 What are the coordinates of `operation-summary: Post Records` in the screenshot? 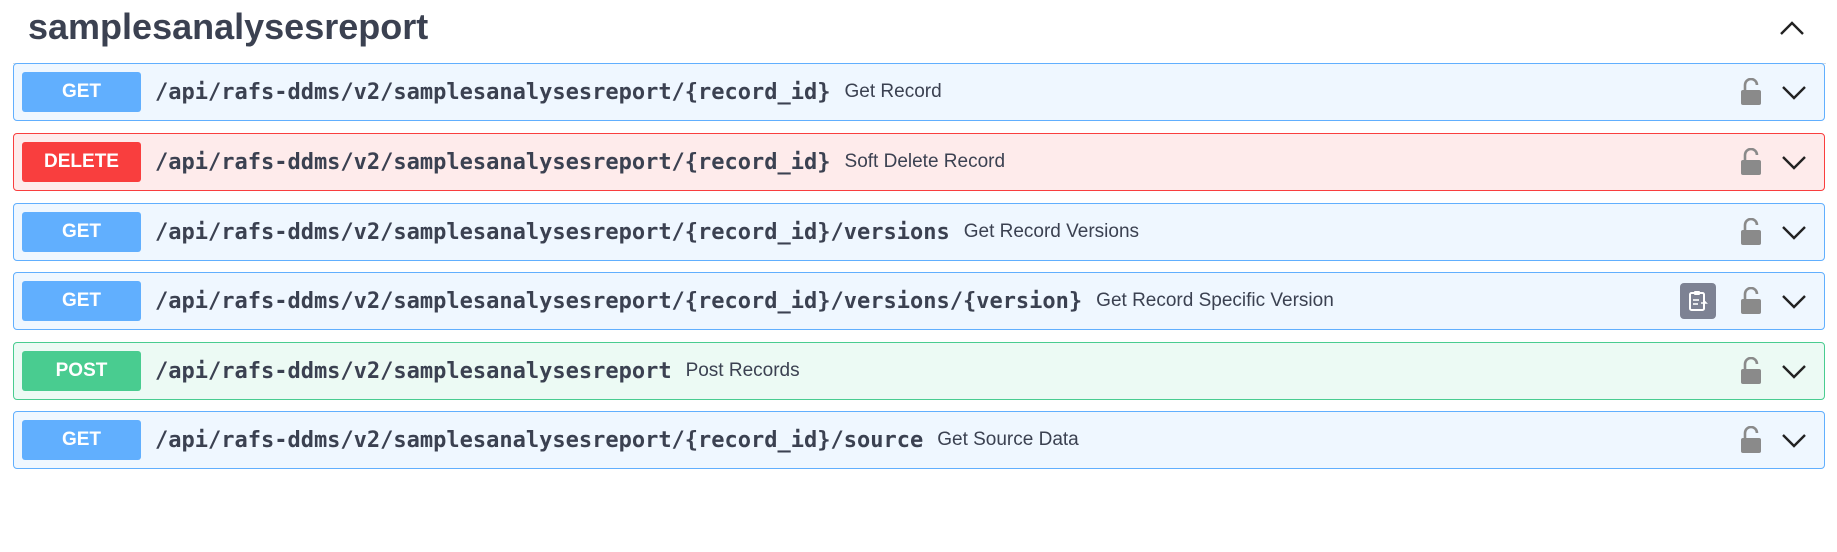 It's located at (742, 370).